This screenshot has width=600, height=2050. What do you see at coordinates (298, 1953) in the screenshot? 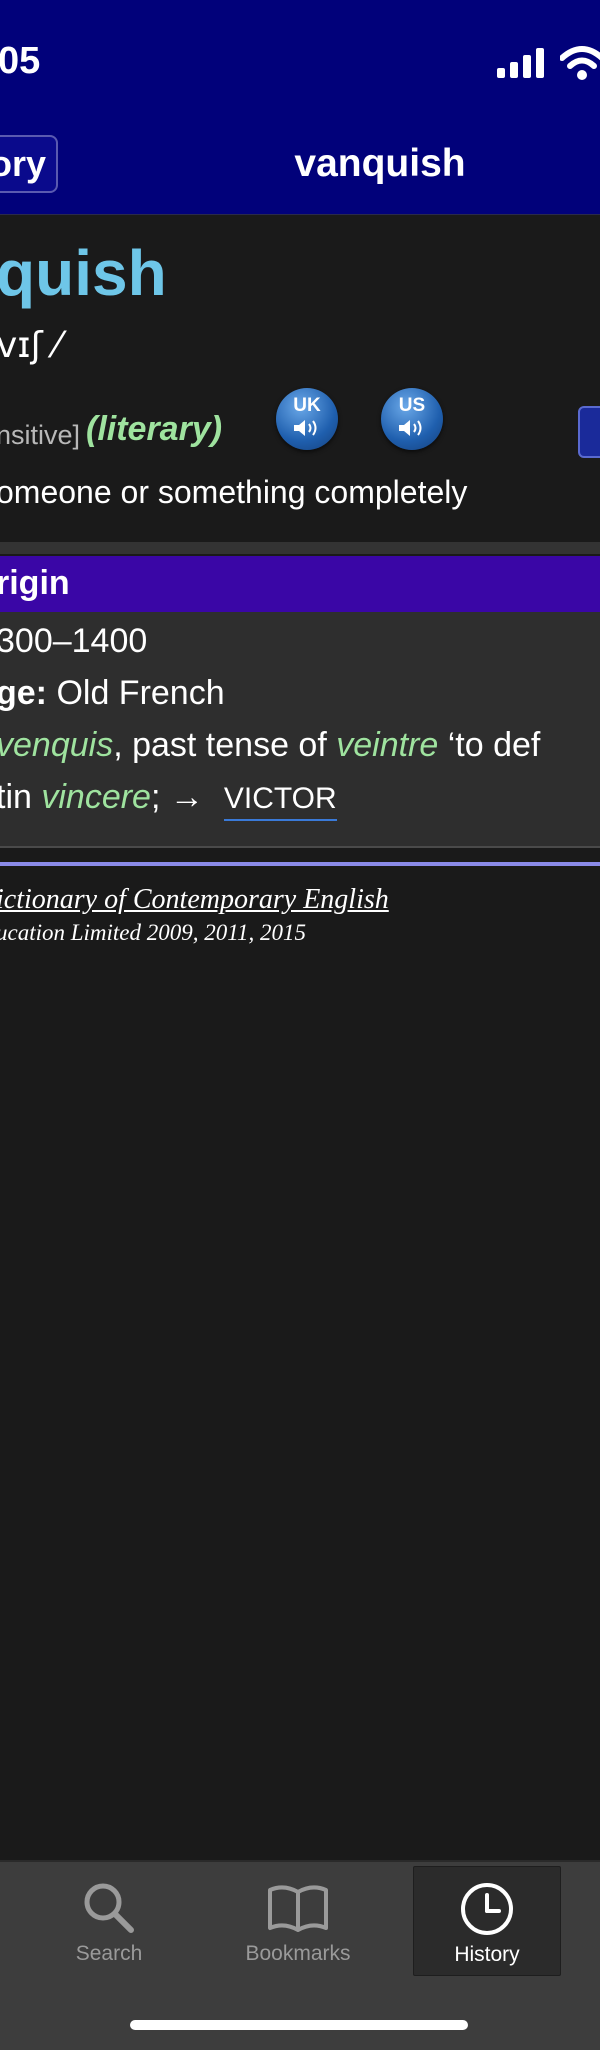
I see `tab-bookmarks-label: Bookmarks` at bounding box center [298, 1953].